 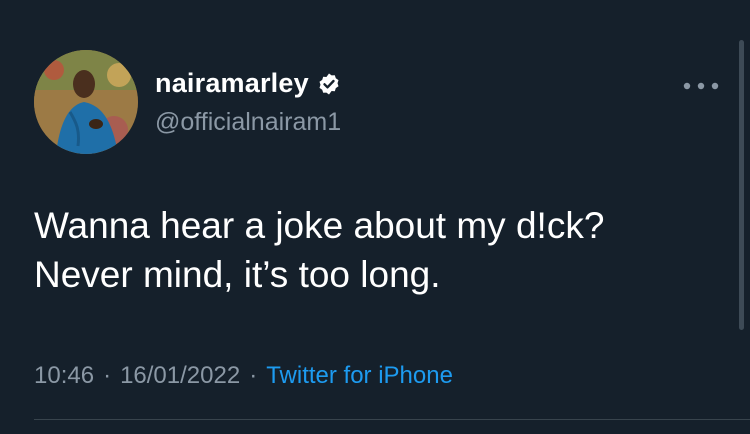 What do you see at coordinates (701, 86) in the screenshot?
I see `more-options-icon` at bounding box center [701, 86].